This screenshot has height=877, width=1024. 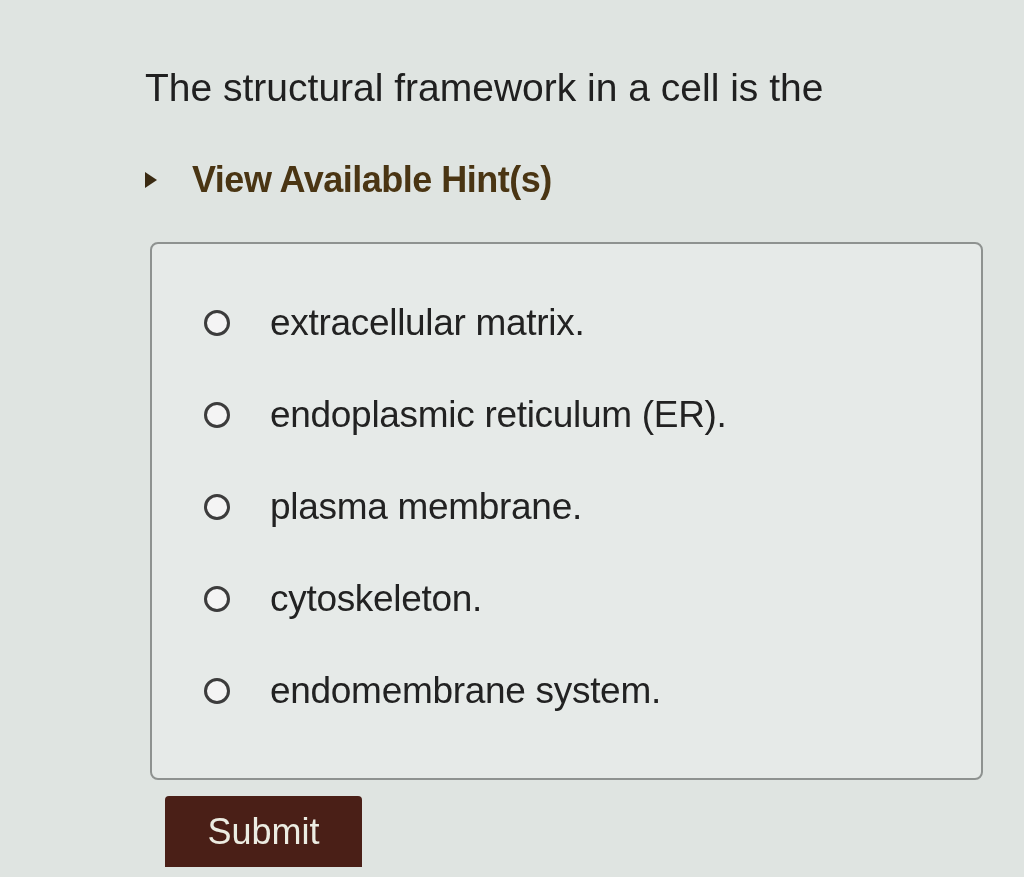 What do you see at coordinates (484, 88) in the screenshot?
I see `question-text: The structural framework in a cell is the` at bounding box center [484, 88].